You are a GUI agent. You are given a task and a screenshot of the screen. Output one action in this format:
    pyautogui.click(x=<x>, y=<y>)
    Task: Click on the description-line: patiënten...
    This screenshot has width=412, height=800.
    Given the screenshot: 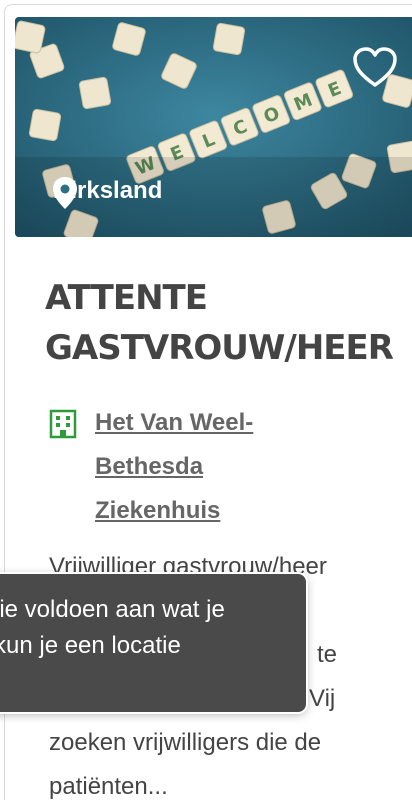 What is the action you would take?
    pyautogui.click(x=108, y=786)
    